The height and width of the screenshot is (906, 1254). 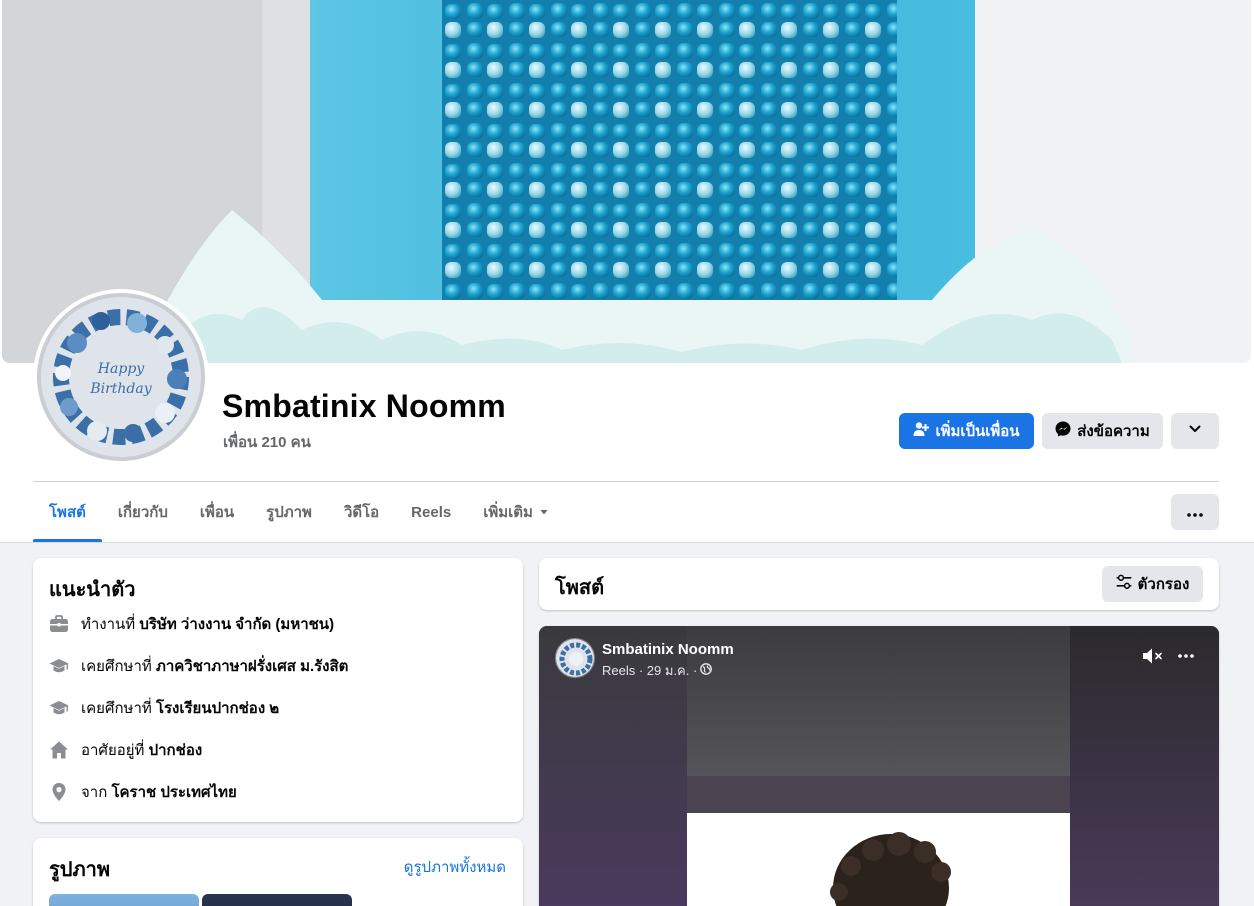 I want to click on profile-menu-button, so click(x=1195, y=512).